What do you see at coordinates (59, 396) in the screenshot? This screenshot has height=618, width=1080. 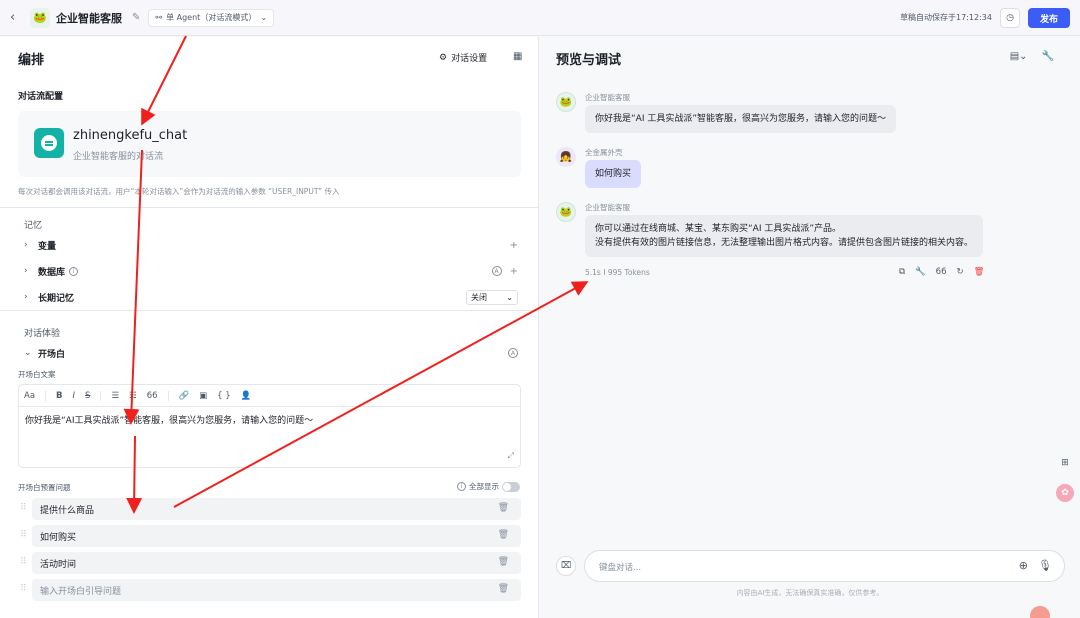 I see `bold-icon: B` at bounding box center [59, 396].